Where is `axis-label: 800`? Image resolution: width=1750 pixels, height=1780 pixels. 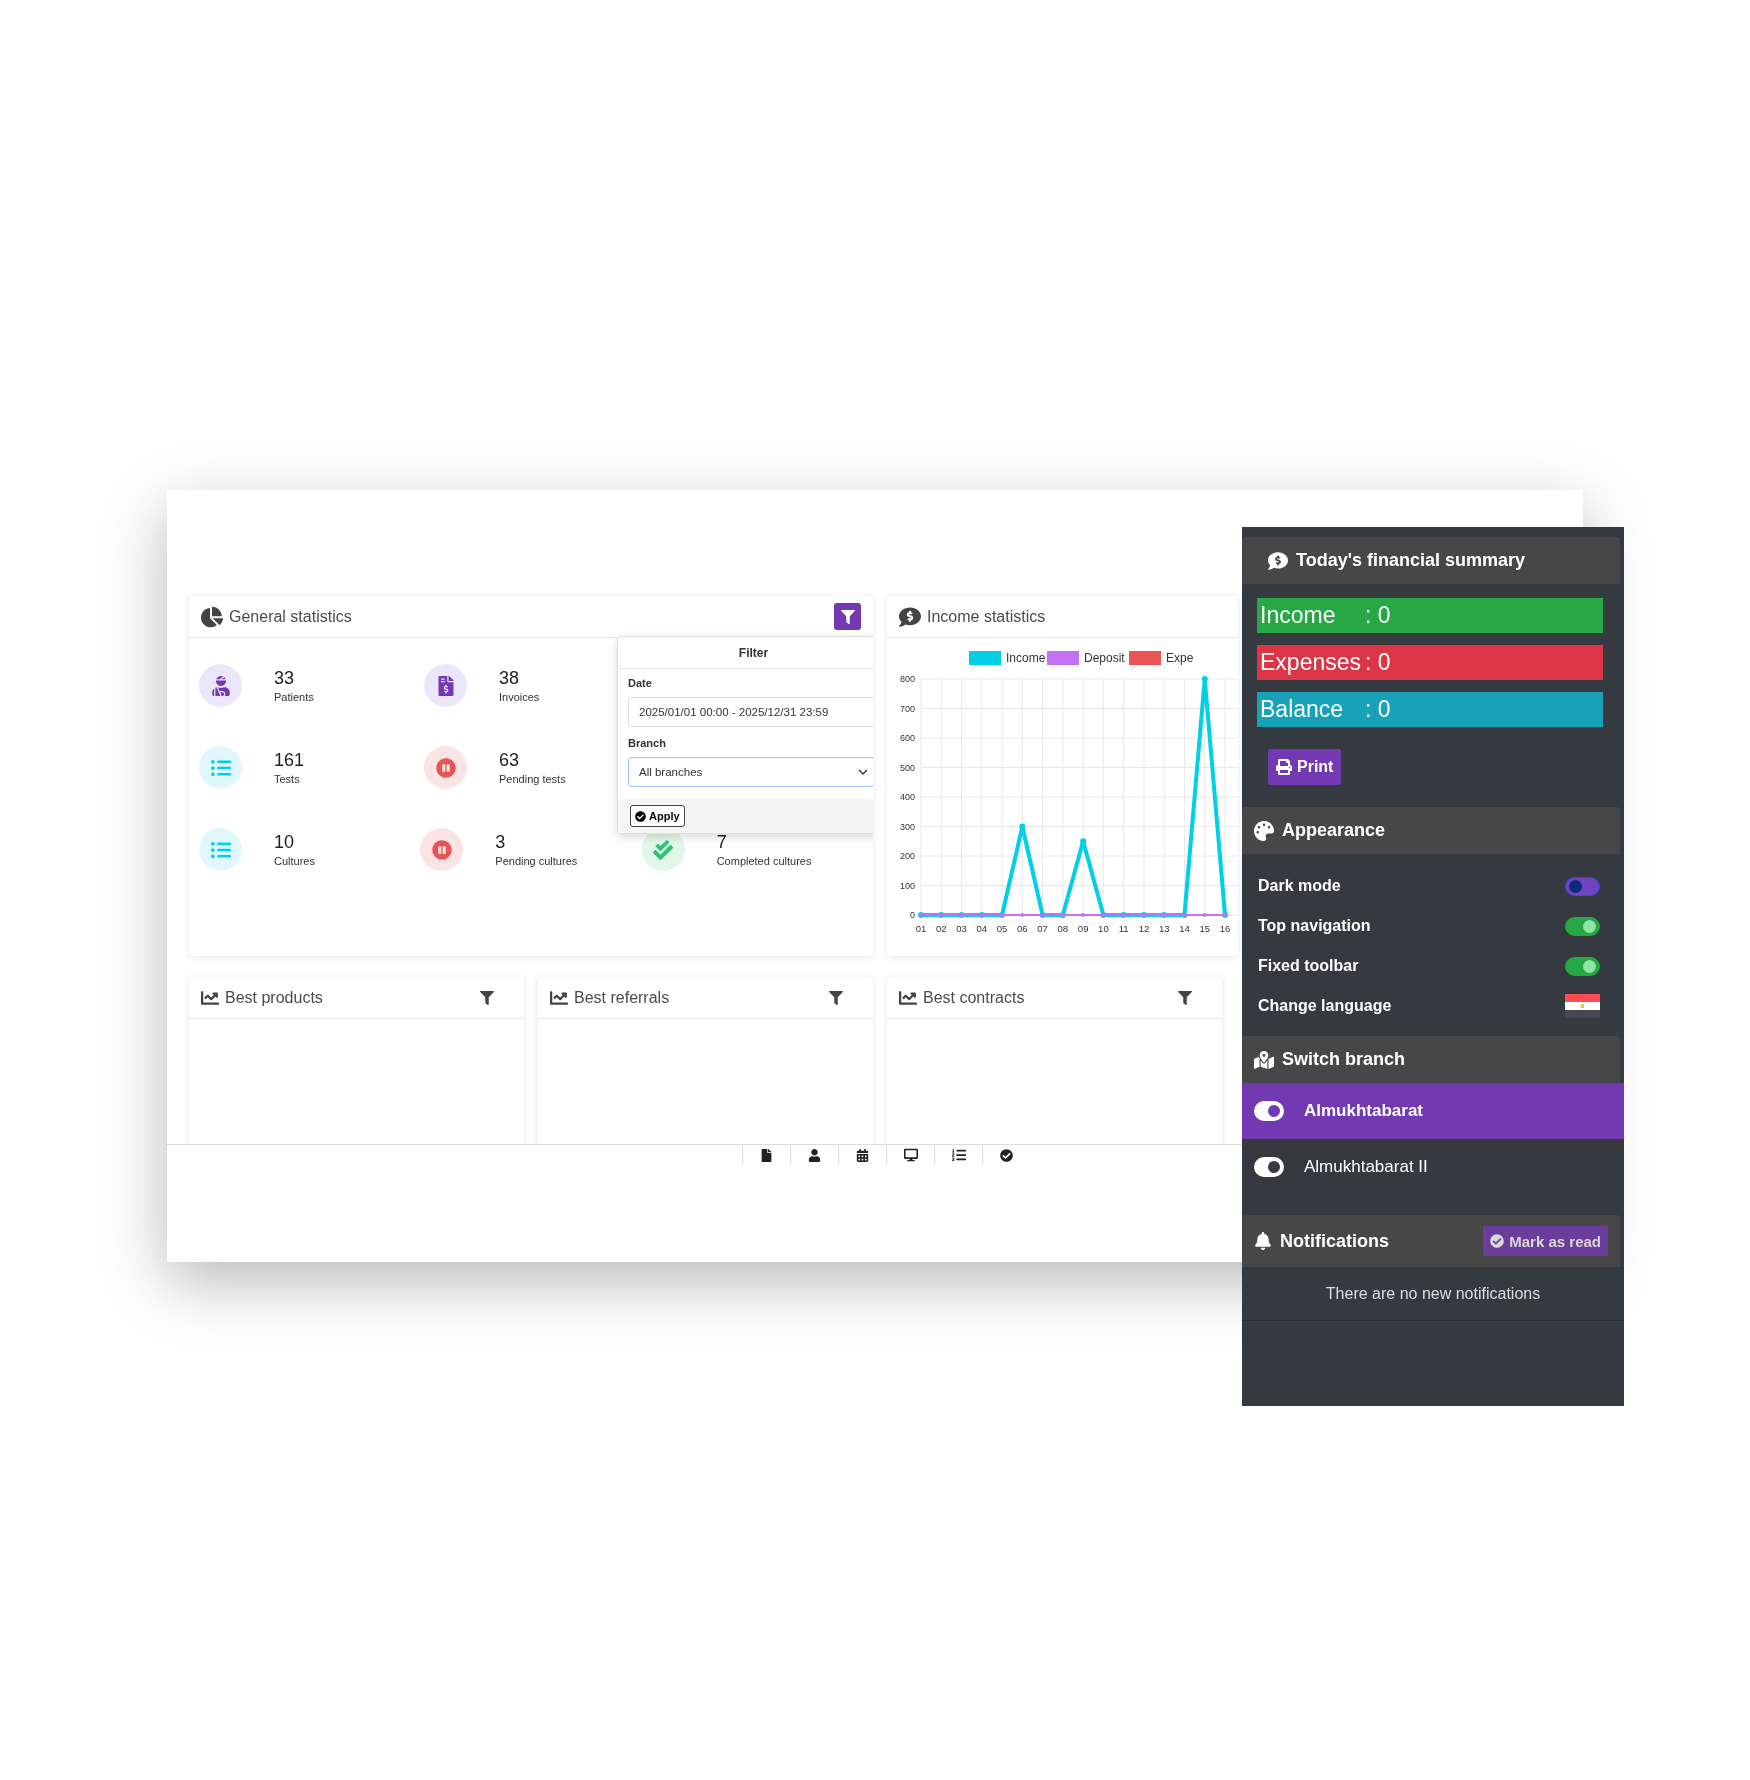
axis-label: 800 is located at coordinates (907, 679).